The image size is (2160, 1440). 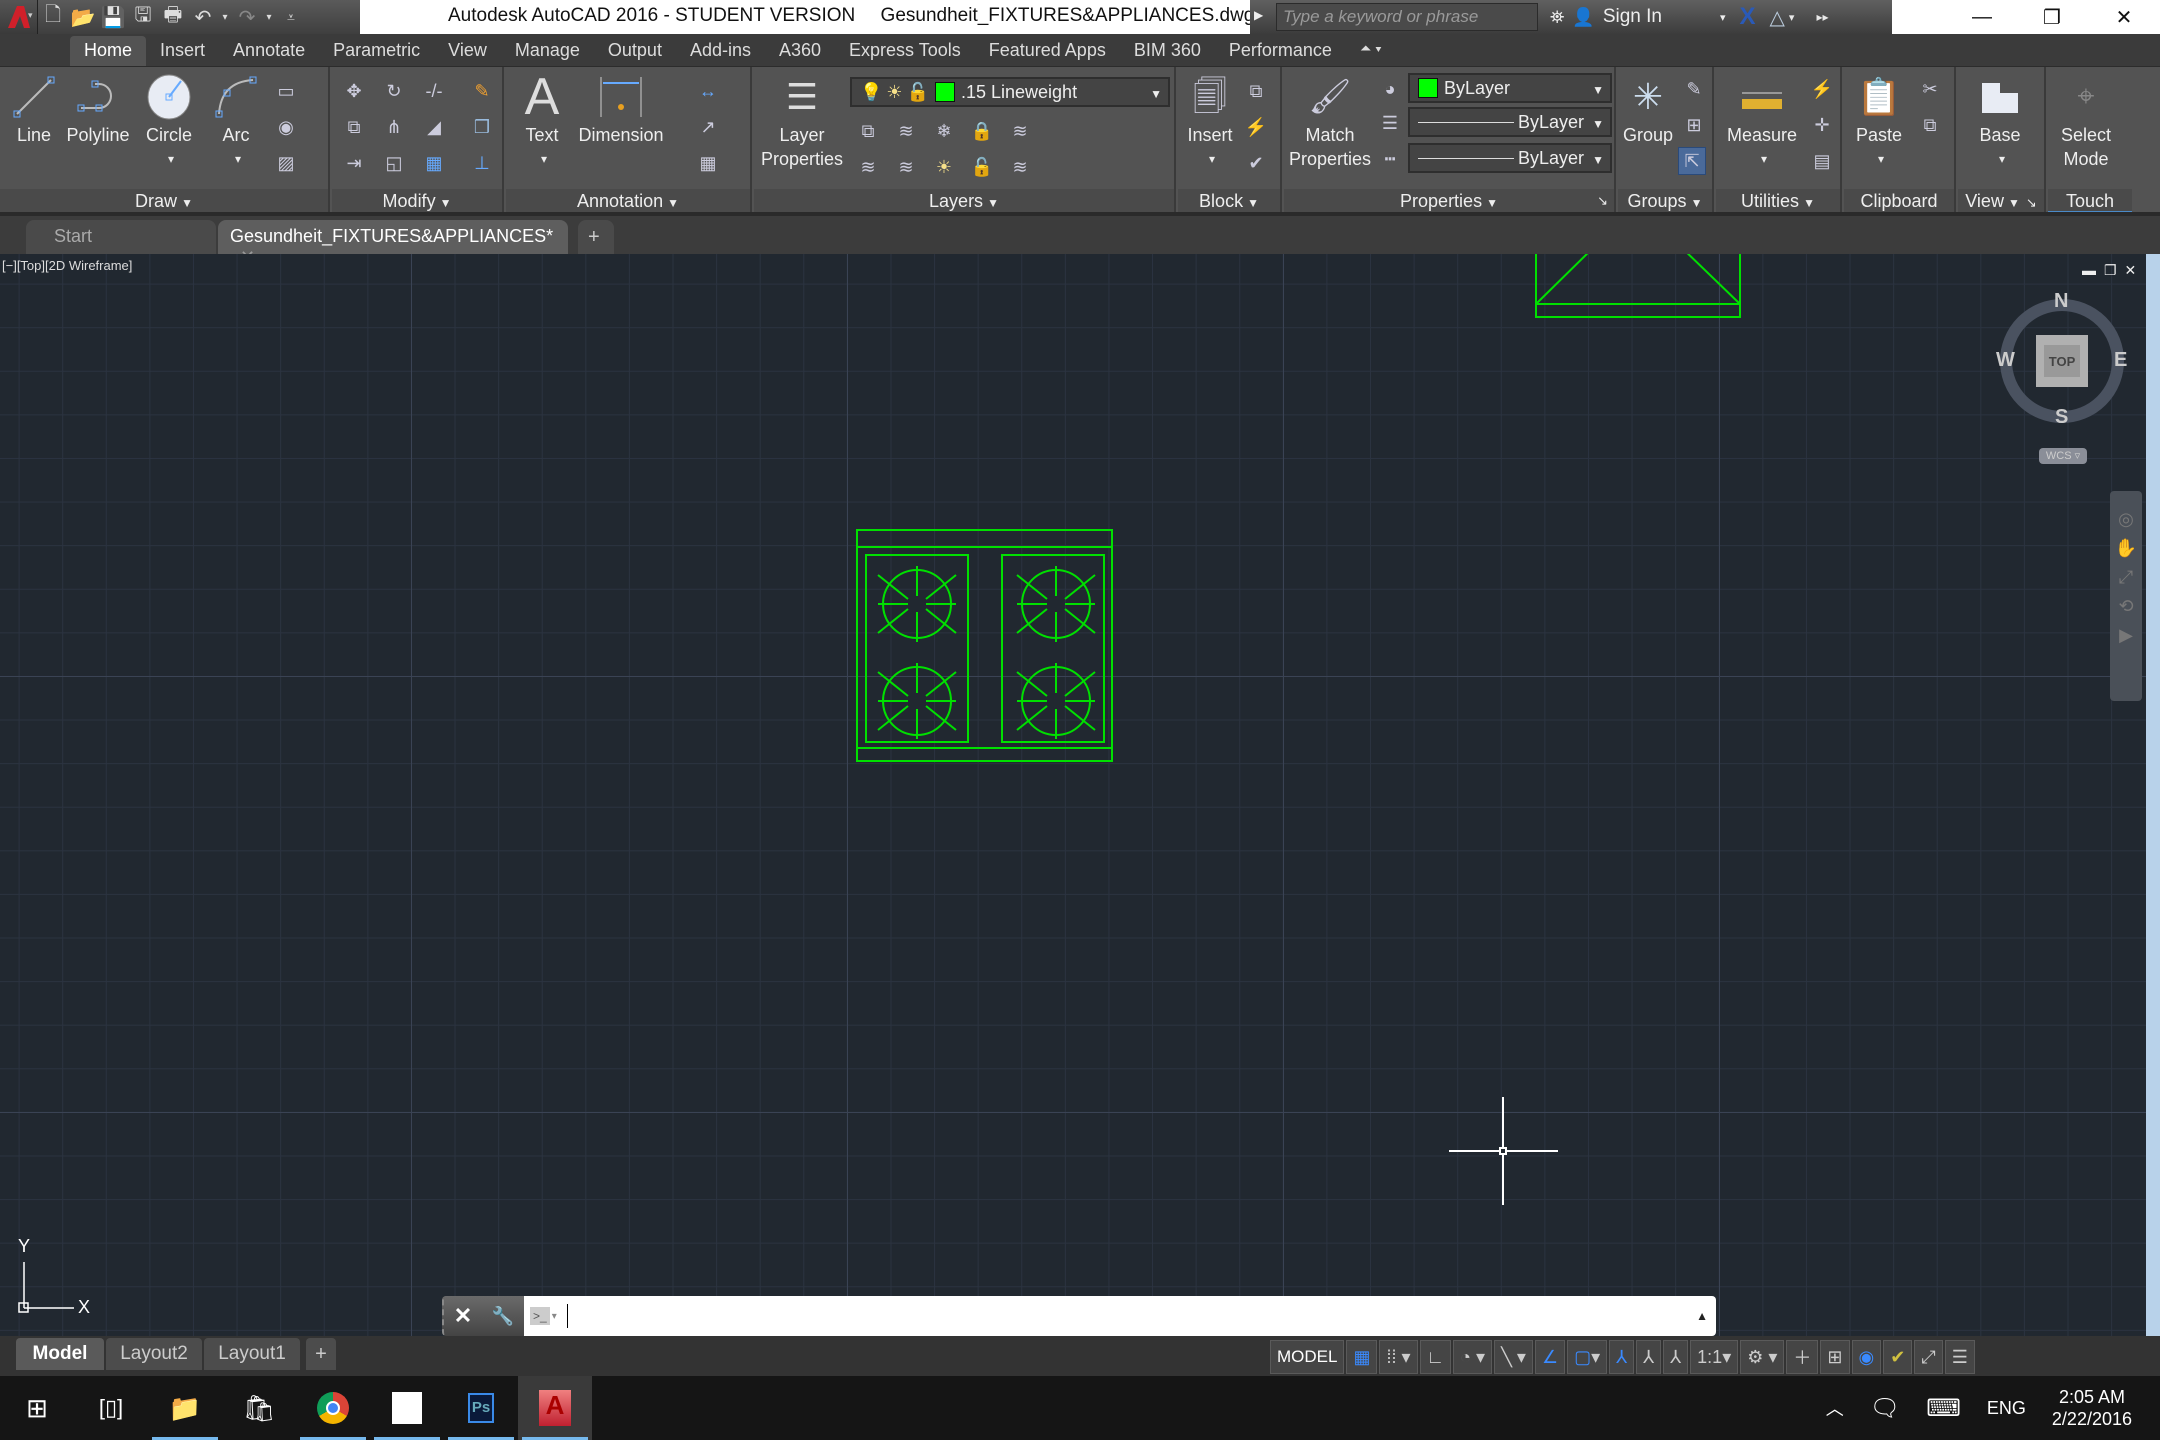 I want to click on sign-in-button: ⛯ 👤 Sign In ▾, so click(x=1638, y=17).